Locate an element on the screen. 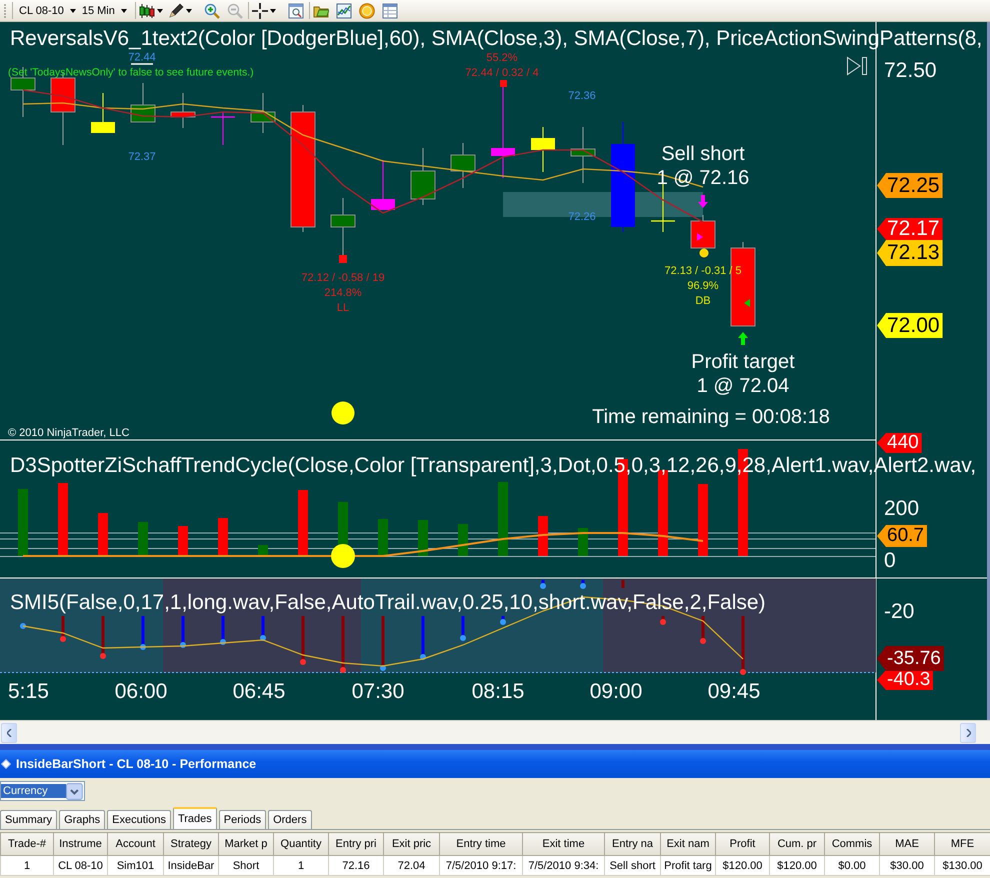  tab: Executions is located at coordinates (139, 819).